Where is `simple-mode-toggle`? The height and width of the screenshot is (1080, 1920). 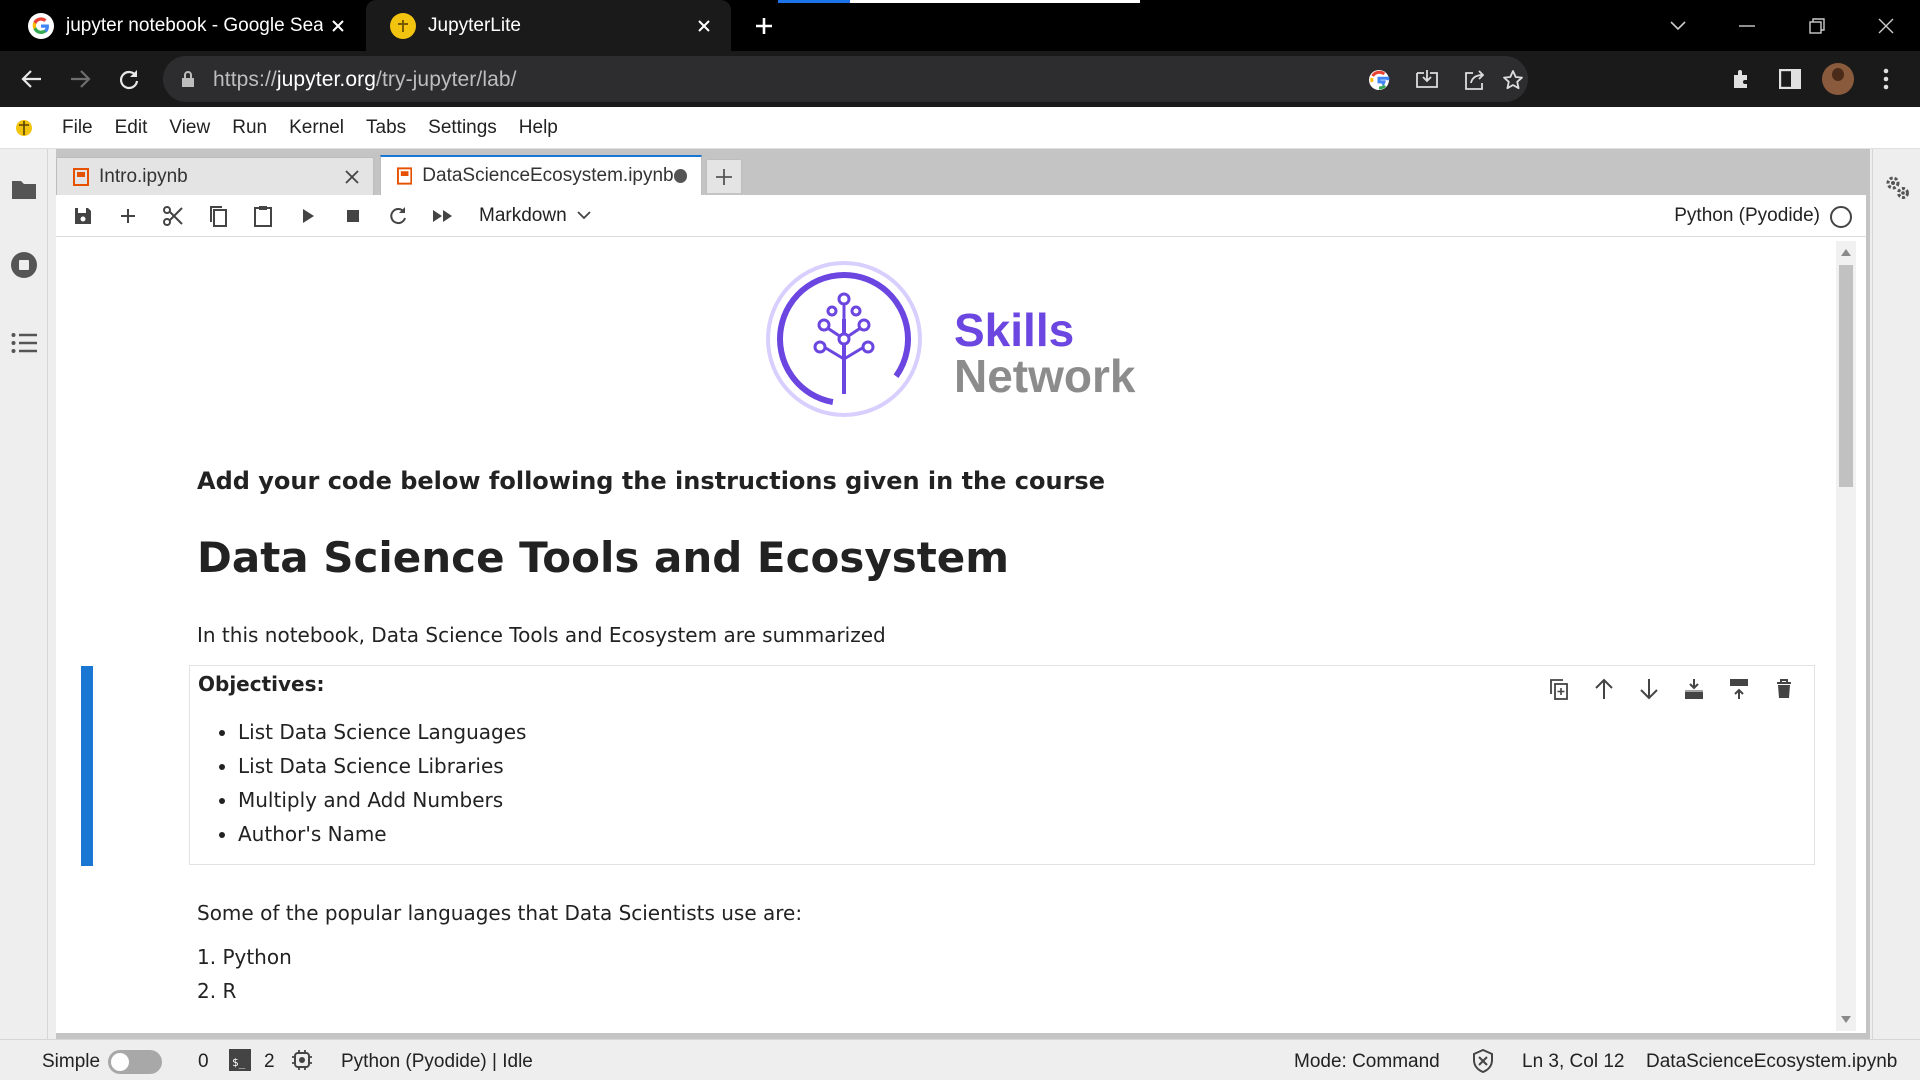 simple-mode-toggle is located at coordinates (135, 1062).